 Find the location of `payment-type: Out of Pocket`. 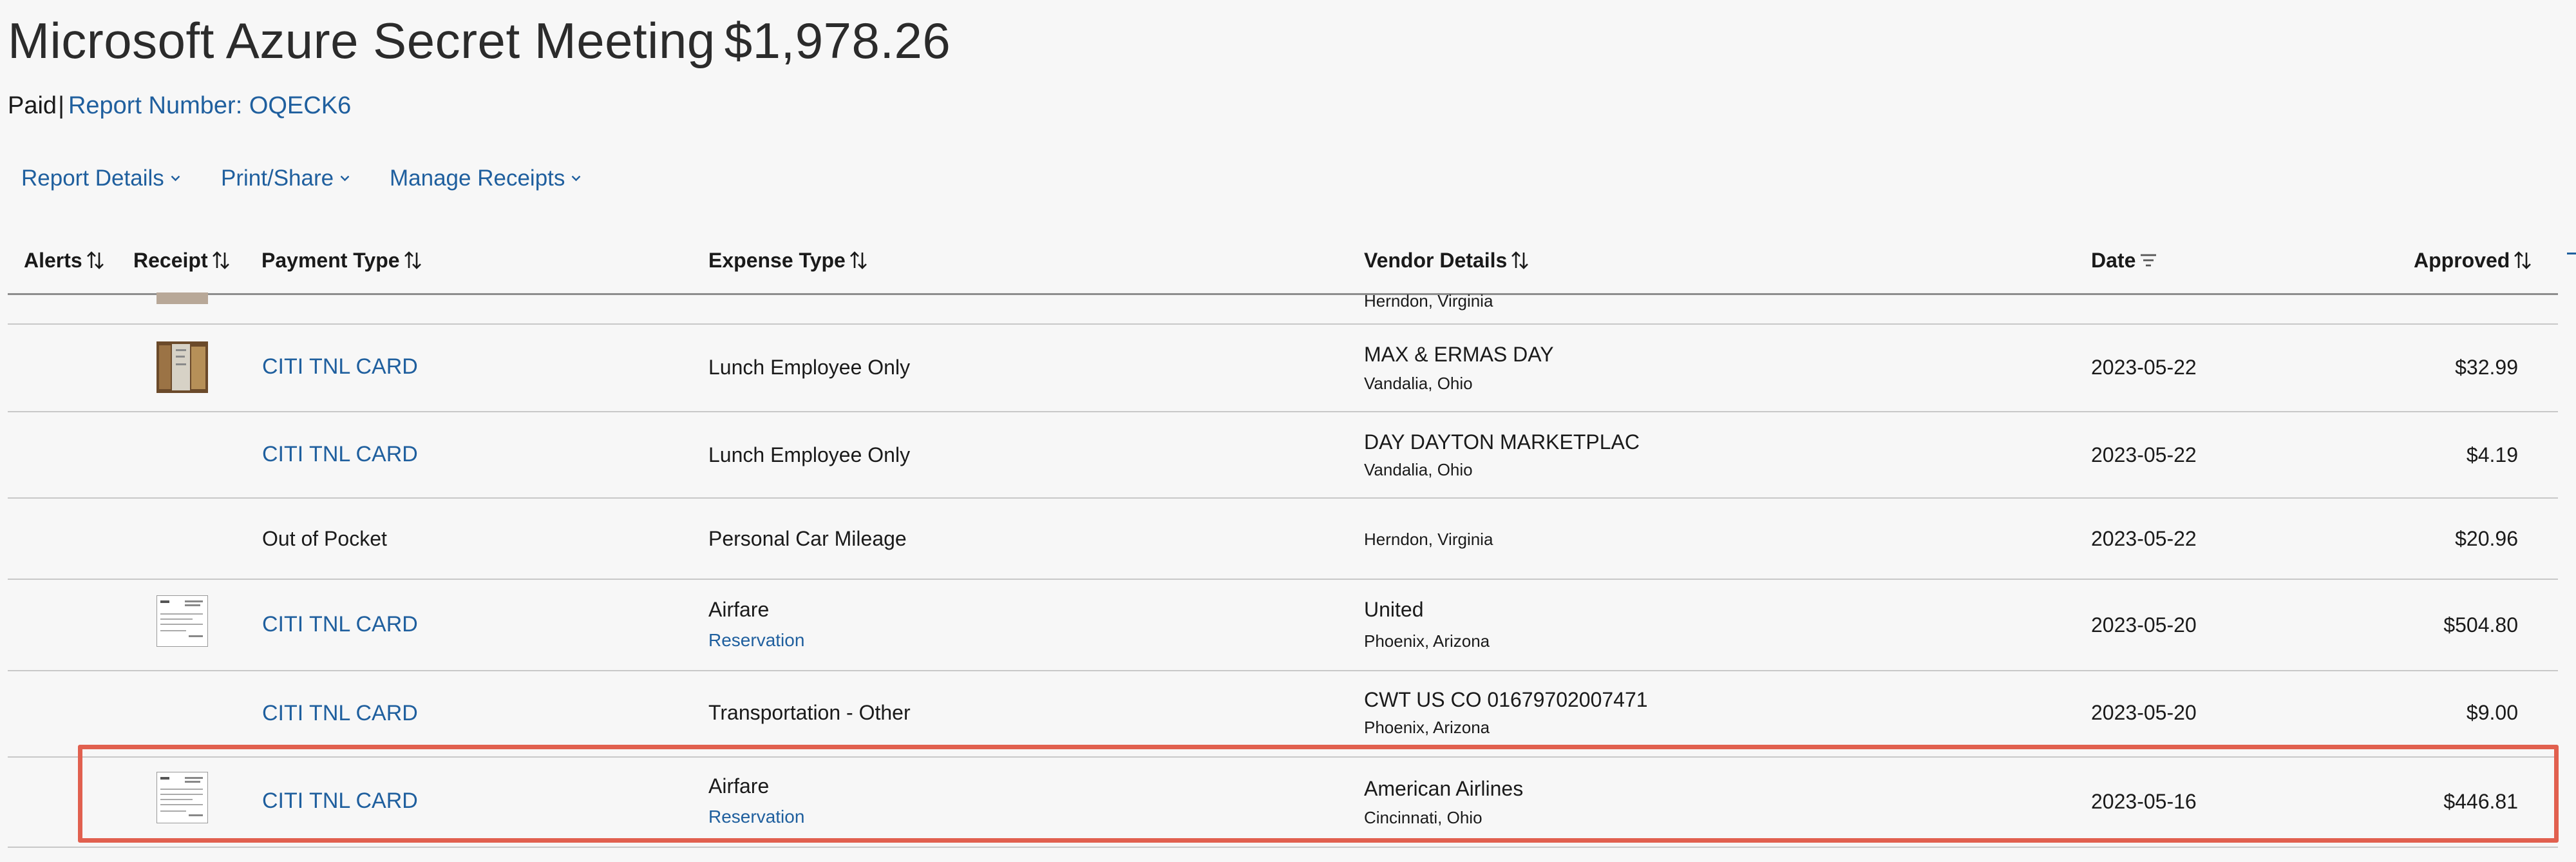

payment-type: Out of Pocket is located at coordinates (325, 538).